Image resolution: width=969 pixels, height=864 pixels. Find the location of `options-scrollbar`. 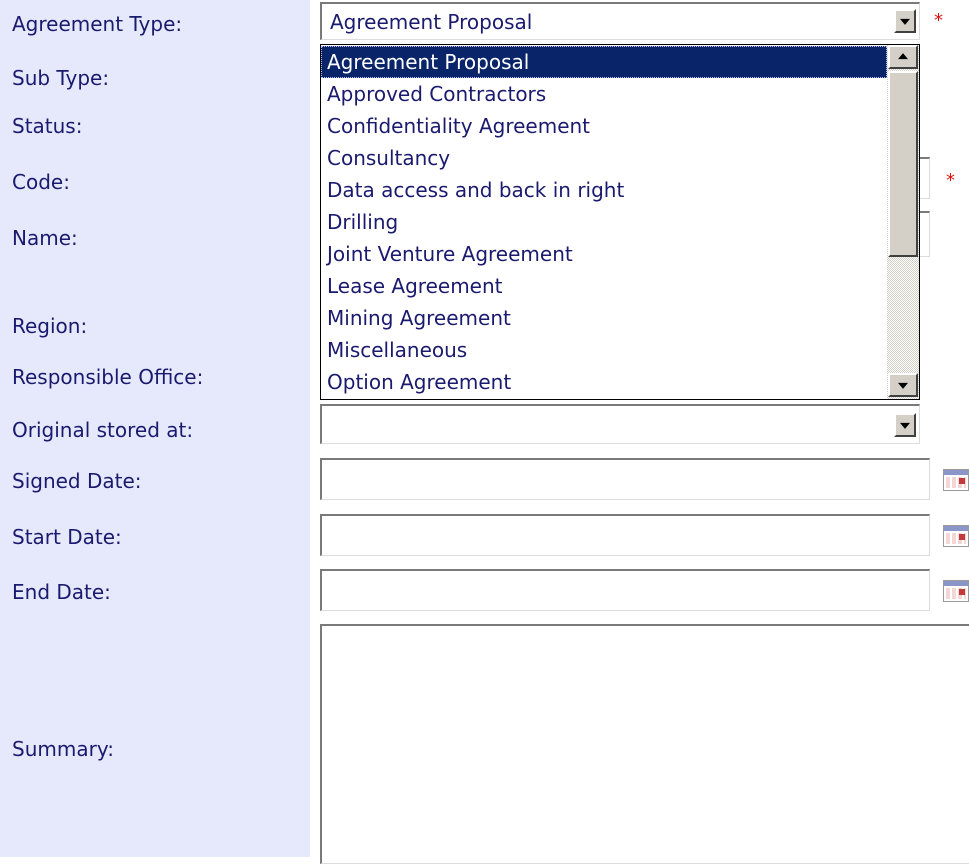

options-scrollbar is located at coordinates (903, 222).